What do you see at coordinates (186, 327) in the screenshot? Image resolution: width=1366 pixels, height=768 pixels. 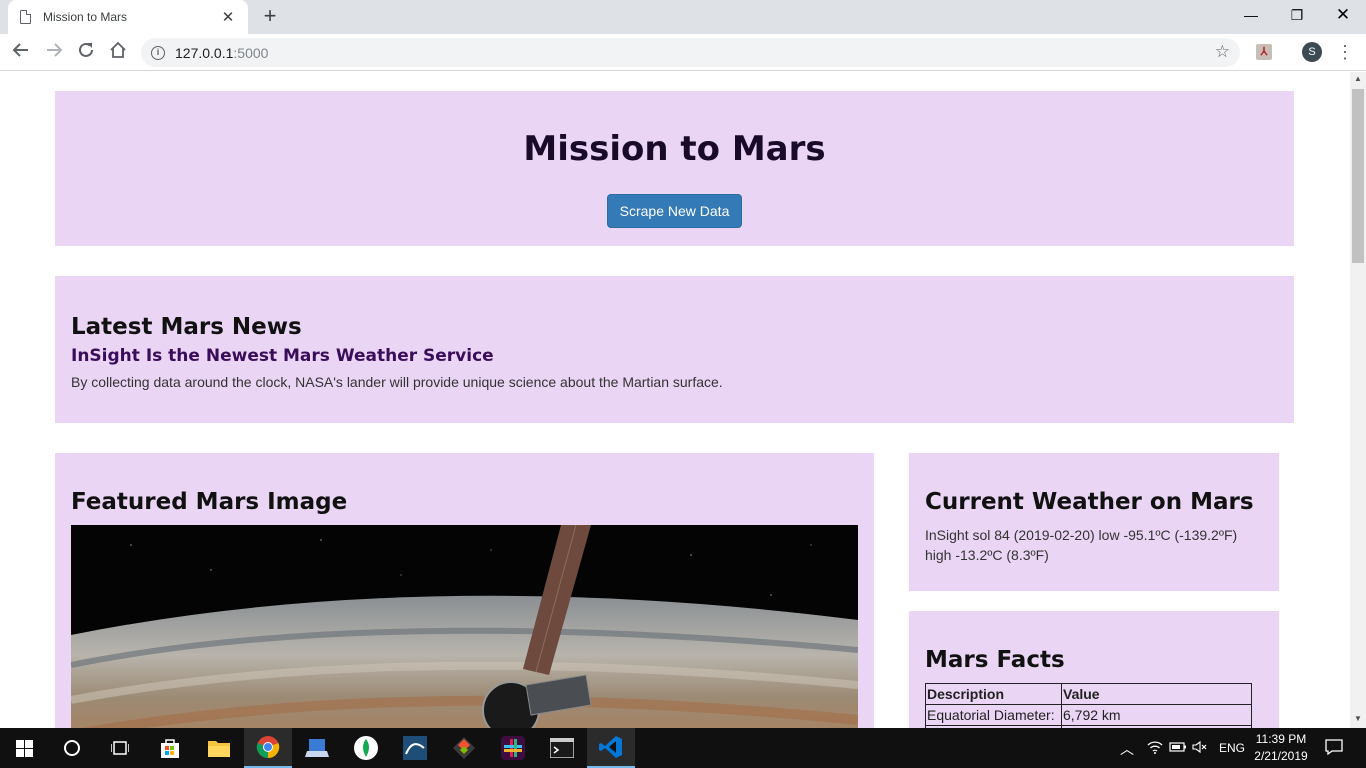 I see `news-heading: Latest Mars News` at bounding box center [186, 327].